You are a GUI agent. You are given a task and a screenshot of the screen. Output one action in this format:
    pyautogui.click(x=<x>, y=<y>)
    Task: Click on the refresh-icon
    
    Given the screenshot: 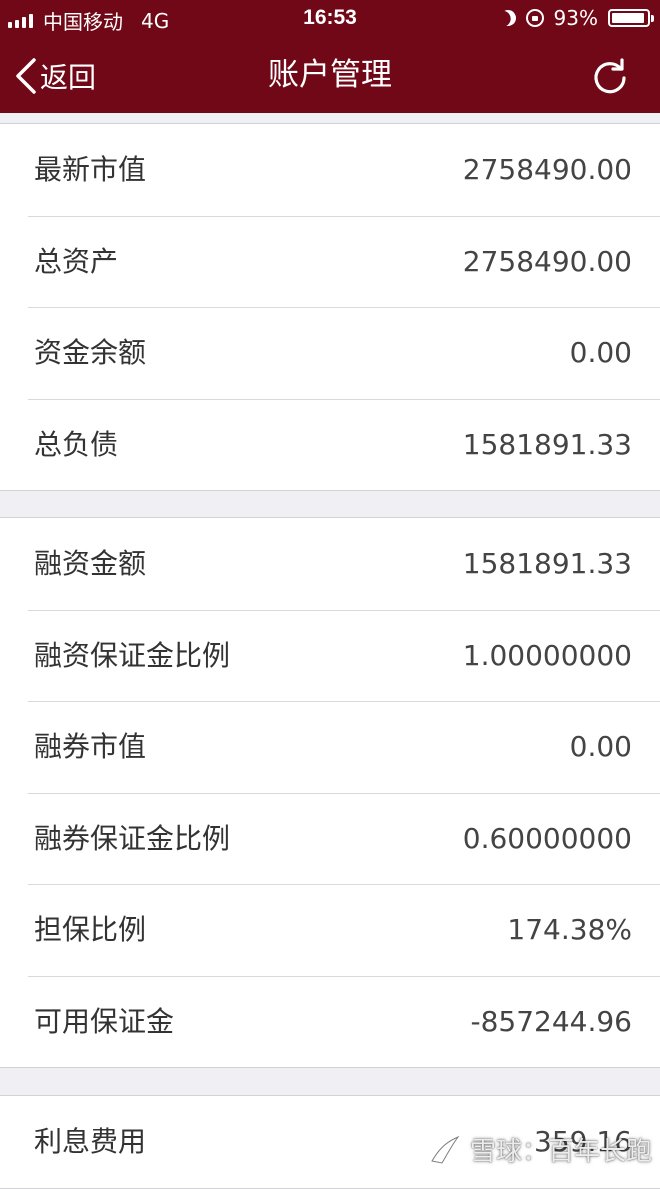 What is the action you would take?
    pyautogui.click(x=610, y=76)
    